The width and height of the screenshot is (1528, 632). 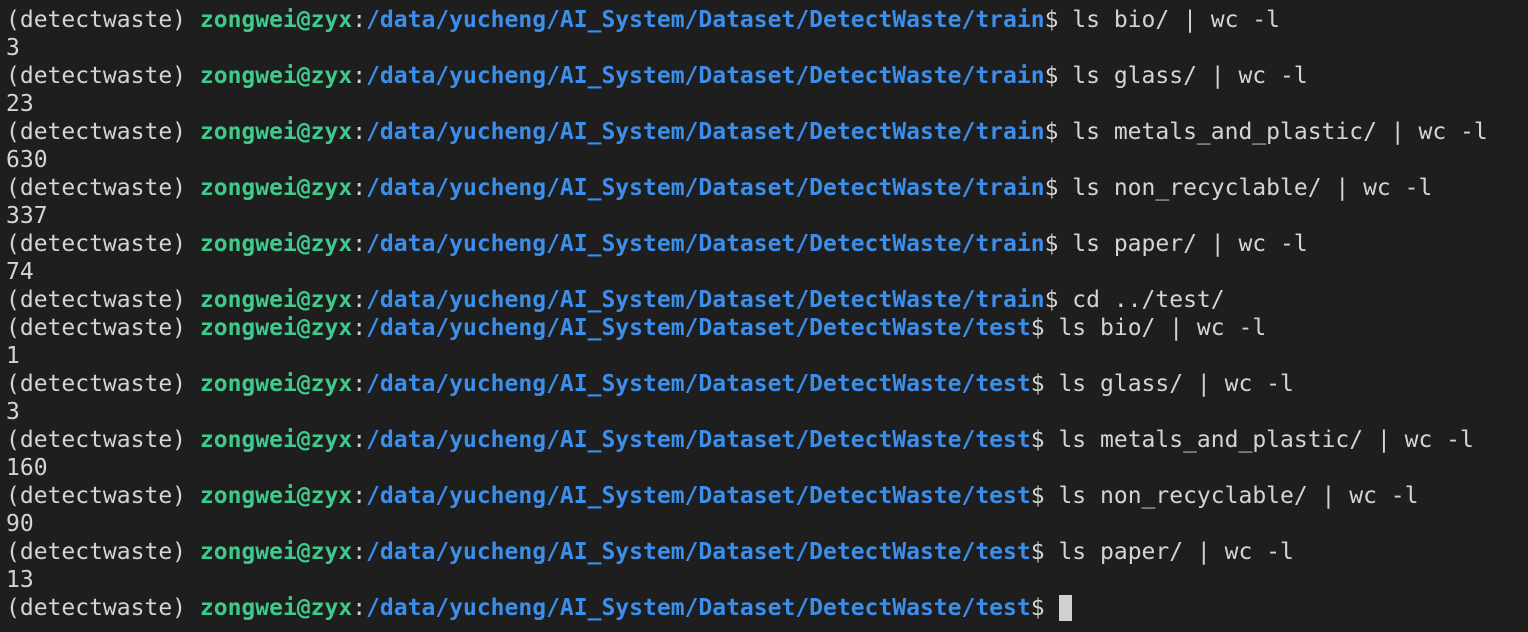 I want to click on command-output: 337, so click(x=27, y=216).